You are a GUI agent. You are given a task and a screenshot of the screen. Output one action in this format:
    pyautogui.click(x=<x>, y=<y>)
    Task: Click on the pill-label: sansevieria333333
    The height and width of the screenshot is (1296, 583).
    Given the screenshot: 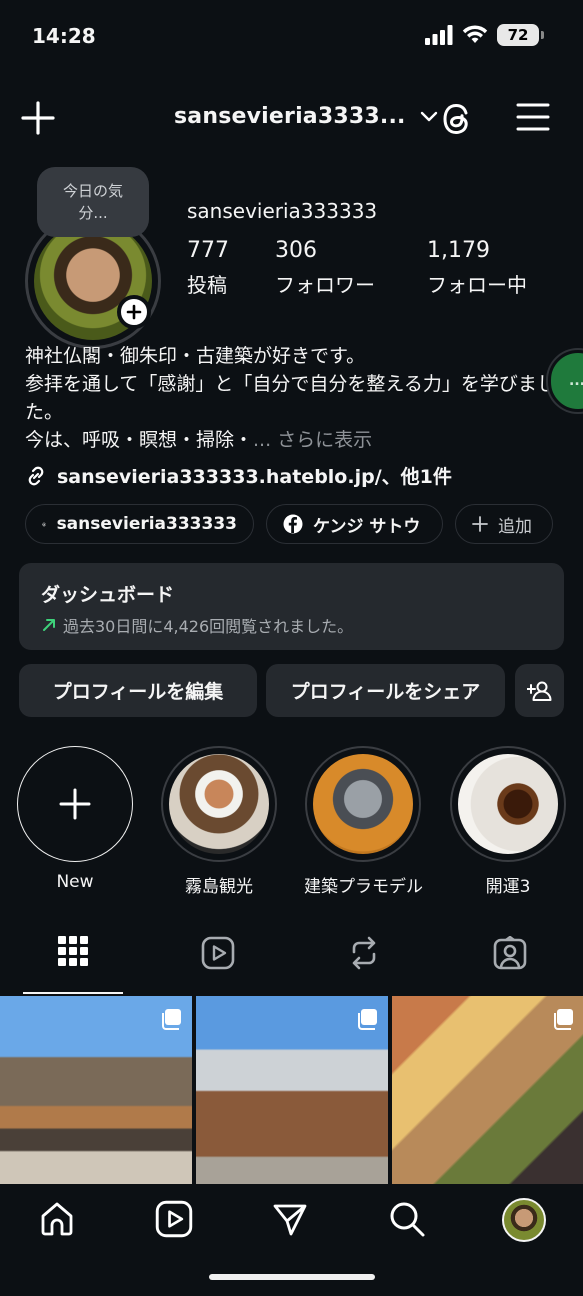 What is the action you would take?
    pyautogui.click(x=146, y=524)
    